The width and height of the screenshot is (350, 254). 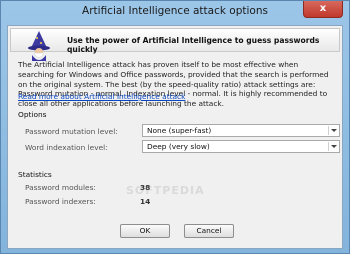 What do you see at coordinates (178, 146) in the screenshot?
I see `indexation-level-value: Deep (very slow)` at bounding box center [178, 146].